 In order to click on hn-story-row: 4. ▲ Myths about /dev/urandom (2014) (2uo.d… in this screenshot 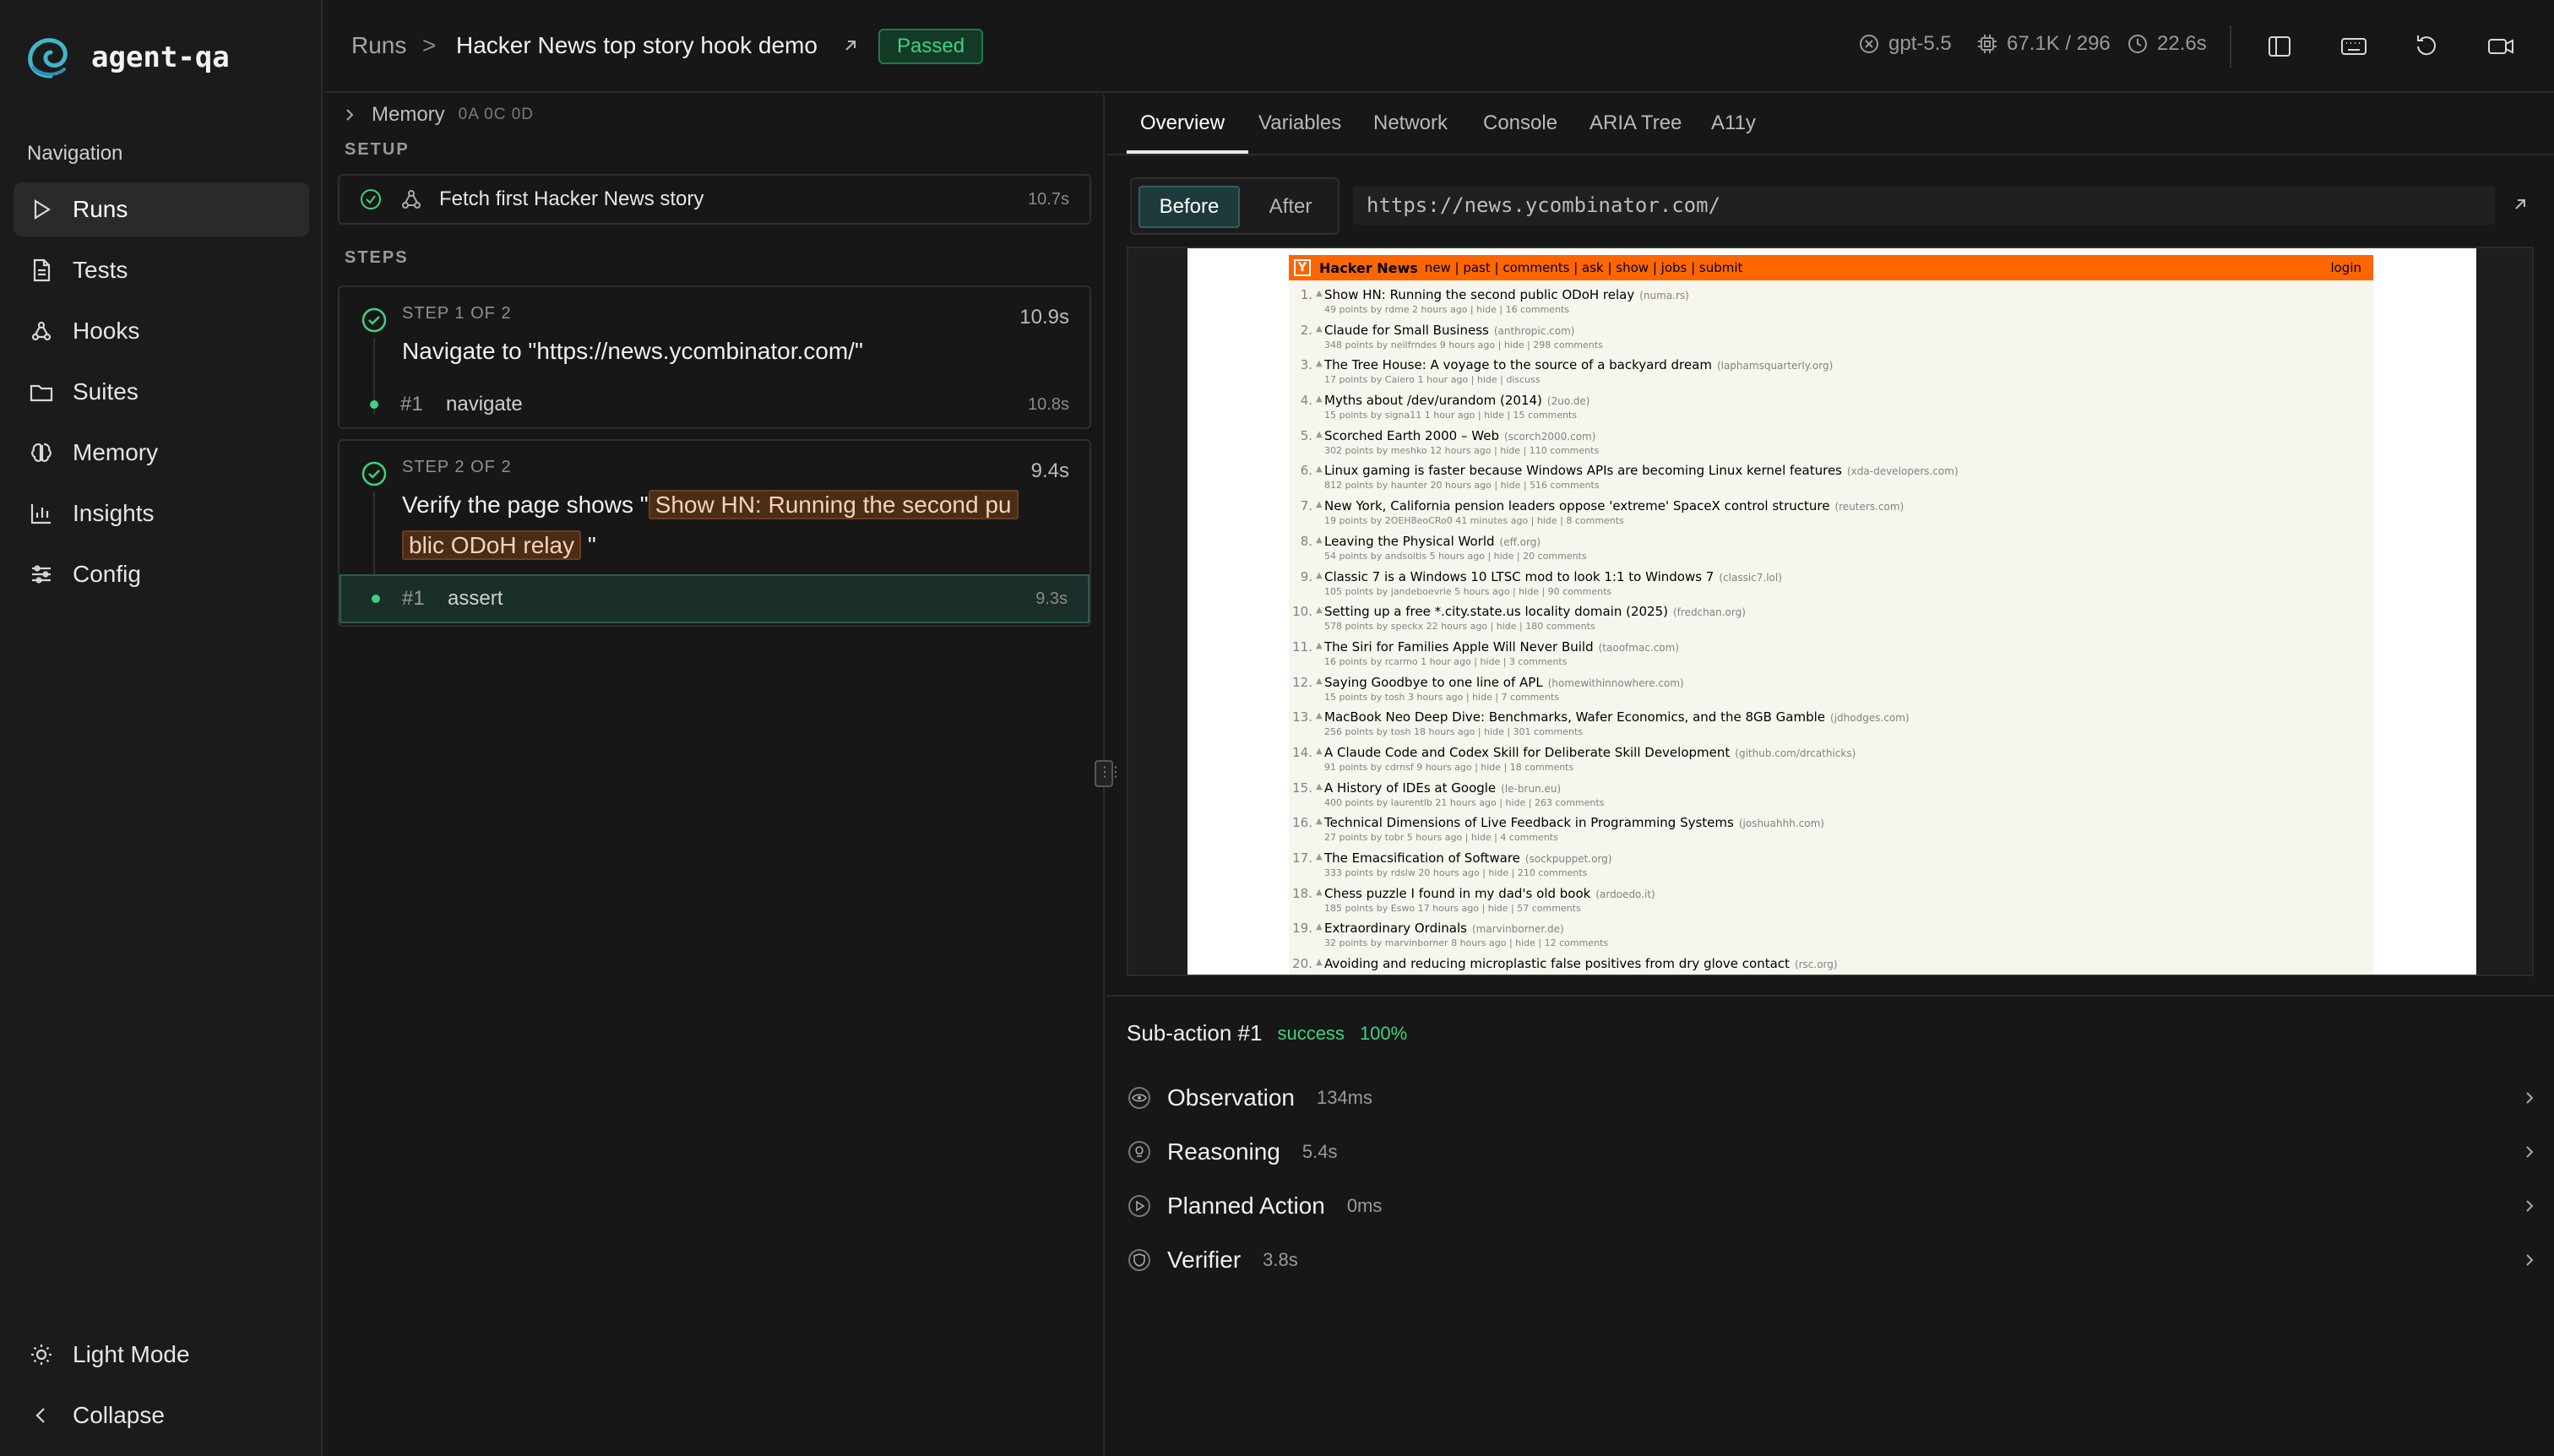, I will do `click(1831, 408)`.